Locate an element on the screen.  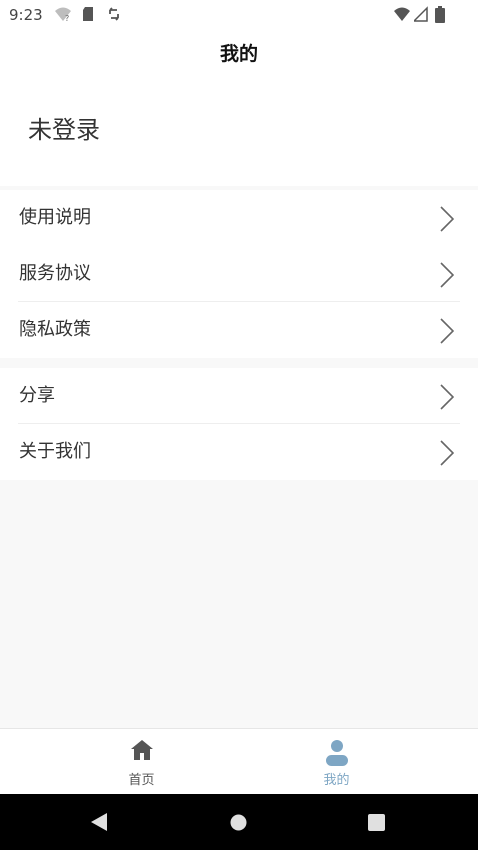
menu-item-label: 关于我们 is located at coordinates (55, 451).